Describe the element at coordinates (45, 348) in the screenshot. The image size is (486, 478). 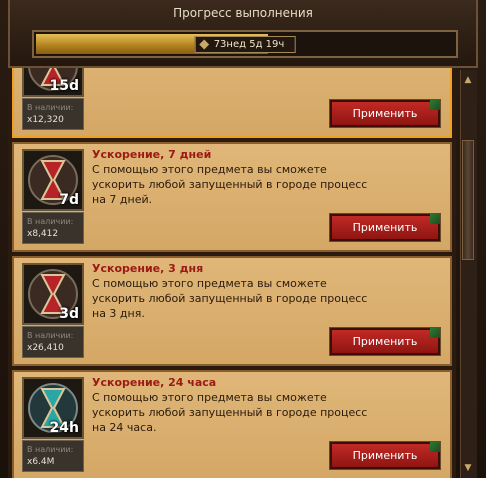
I see `stock-count: x26,410` at that location.